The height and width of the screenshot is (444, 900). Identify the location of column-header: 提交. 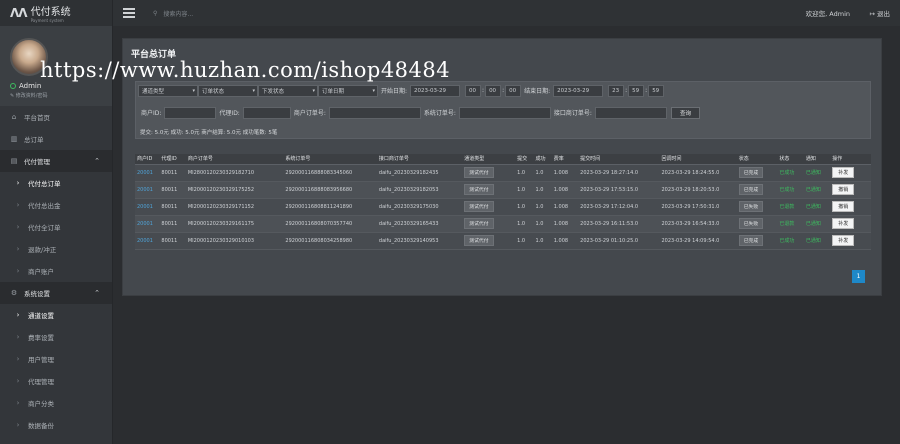
(524, 159).